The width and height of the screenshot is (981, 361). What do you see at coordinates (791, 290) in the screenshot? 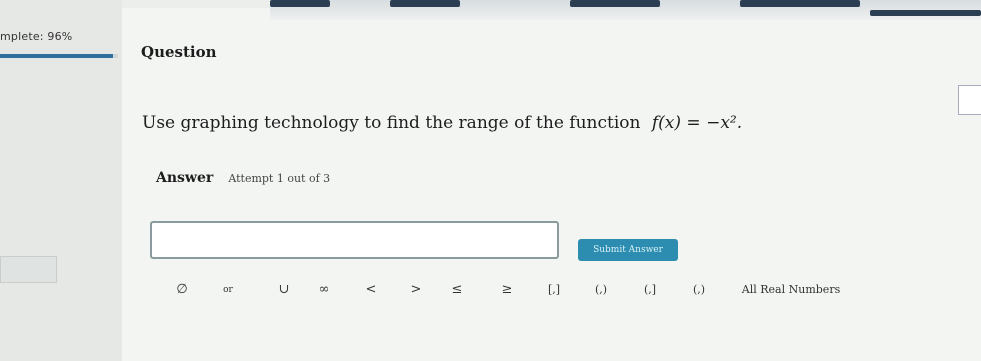
I see `all-real-numbers-button: All Real Numbers` at bounding box center [791, 290].